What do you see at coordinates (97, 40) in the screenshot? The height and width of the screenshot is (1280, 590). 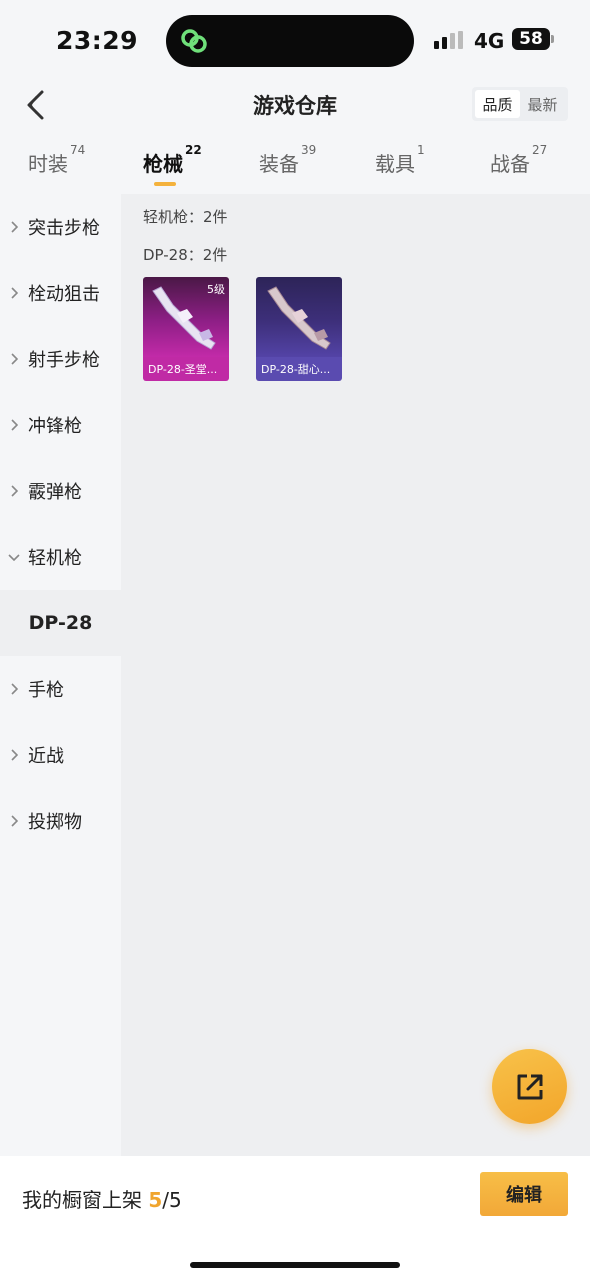 I see `status-time: 23:29` at bounding box center [97, 40].